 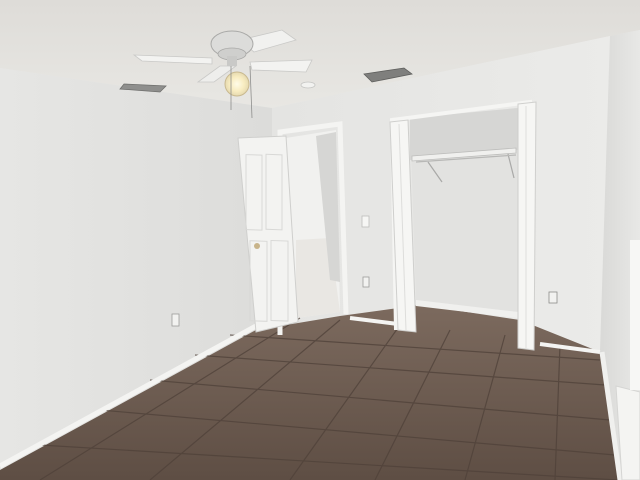 I want to click on smoke-detector, so click(x=308, y=85).